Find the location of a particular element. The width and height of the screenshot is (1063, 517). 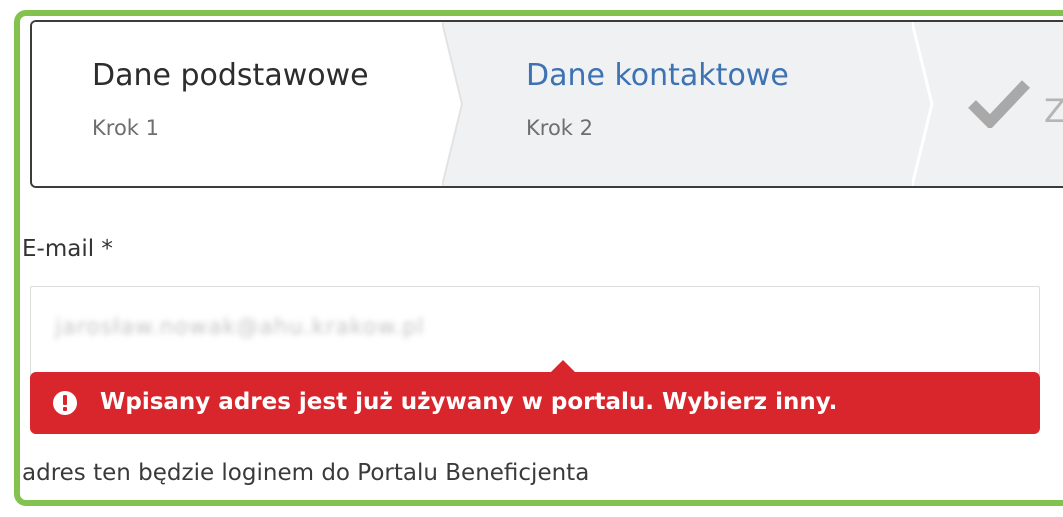

step-basic-data: Dane podstawowe Krok 1 is located at coordinates (247, 104).